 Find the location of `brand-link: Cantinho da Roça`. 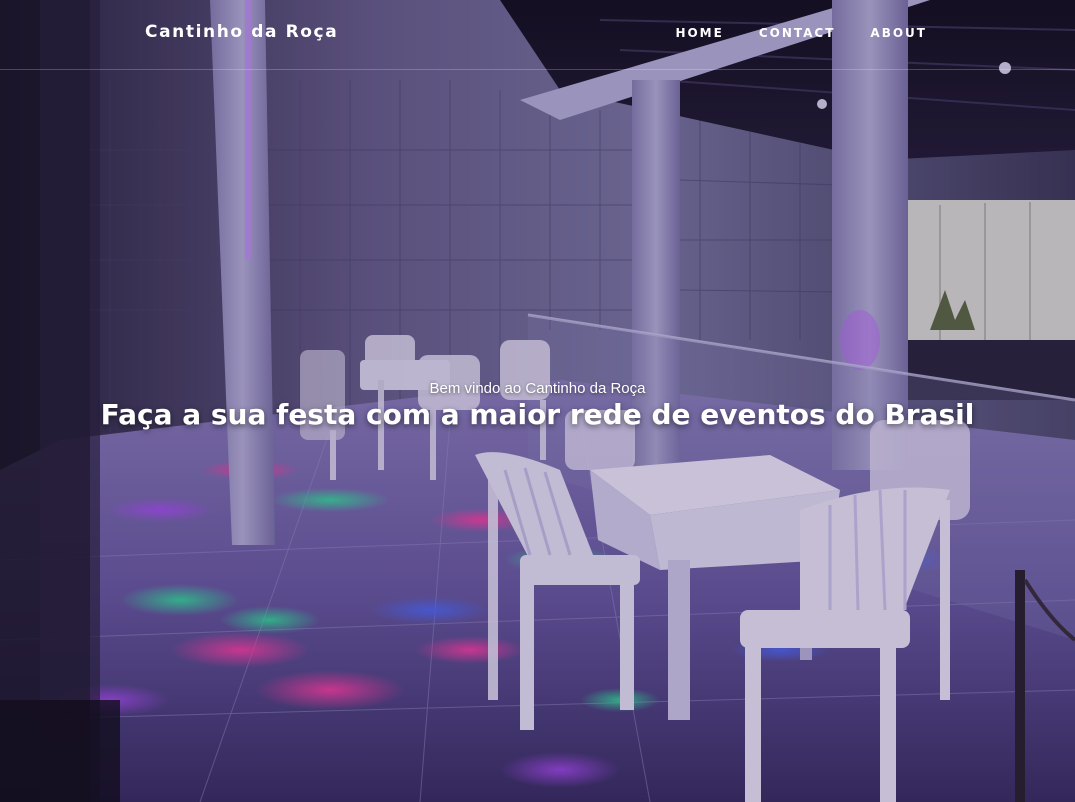

brand-link: Cantinho da Roça is located at coordinates (241, 32).